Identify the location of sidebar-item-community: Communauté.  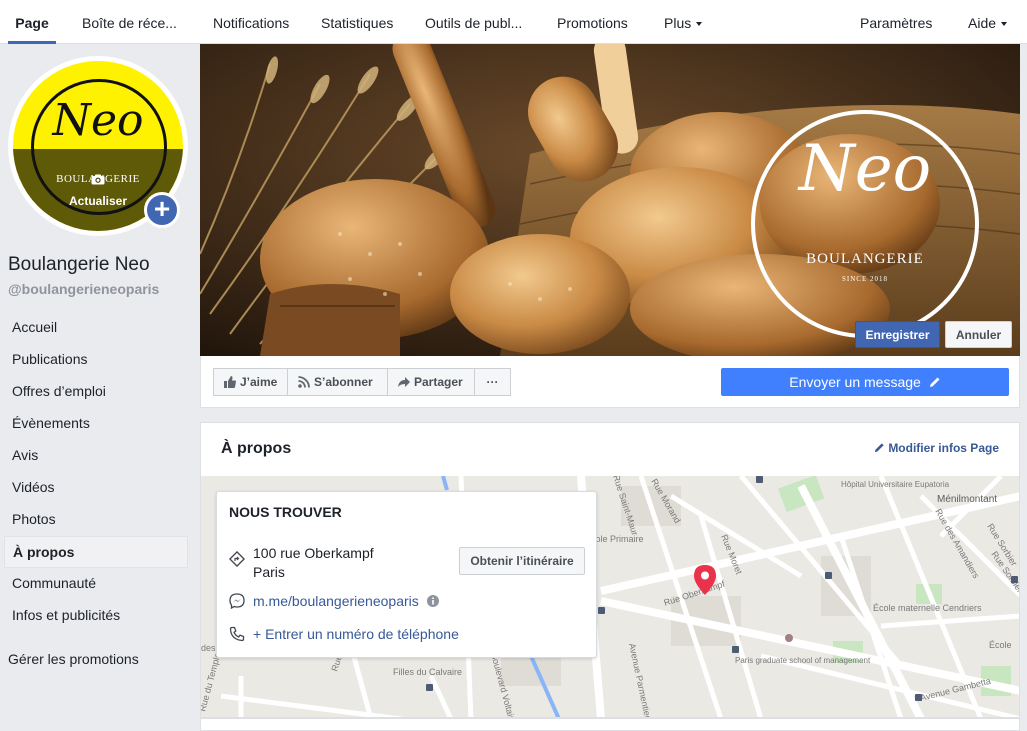
(96, 584).